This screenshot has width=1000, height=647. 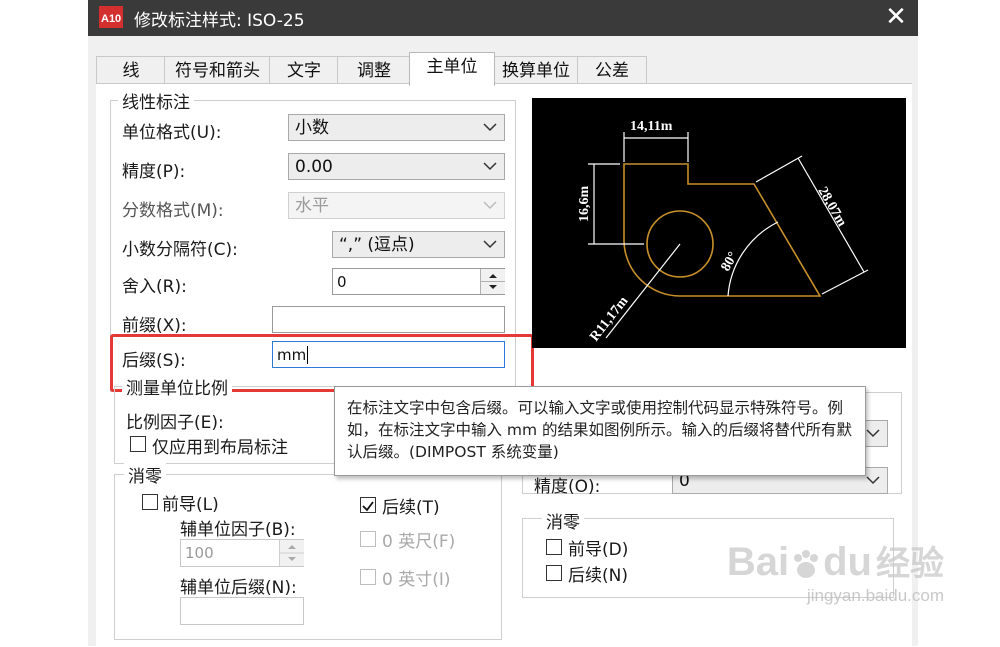 I want to click on preview-dim-angle: 80°, so click(x=729, y=262).